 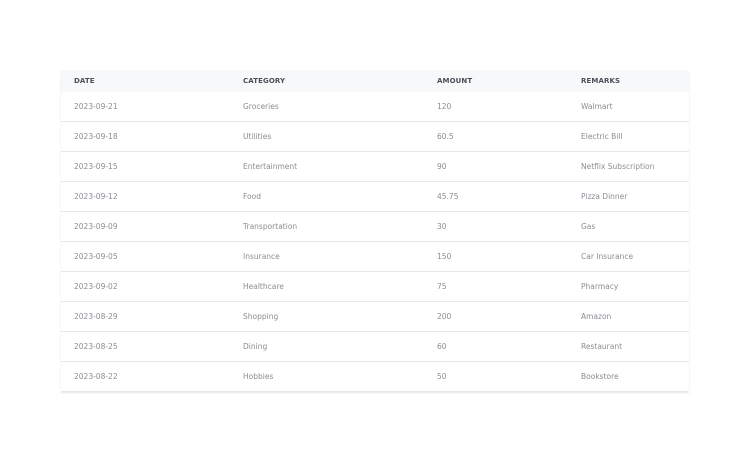 I want to click on table-header-row: DATE CATEGORY AMOUNT REMARKS, so click(x=375, y=81).